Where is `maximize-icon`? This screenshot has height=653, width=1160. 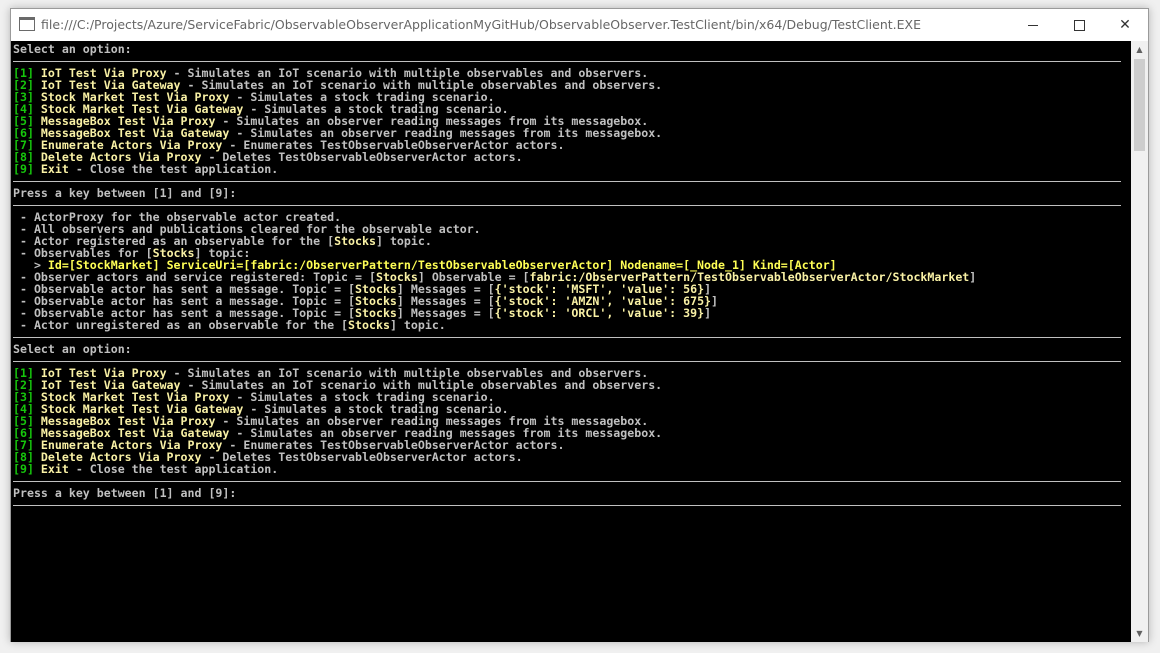
maximize-icon is located at coordinates (1079, 25).